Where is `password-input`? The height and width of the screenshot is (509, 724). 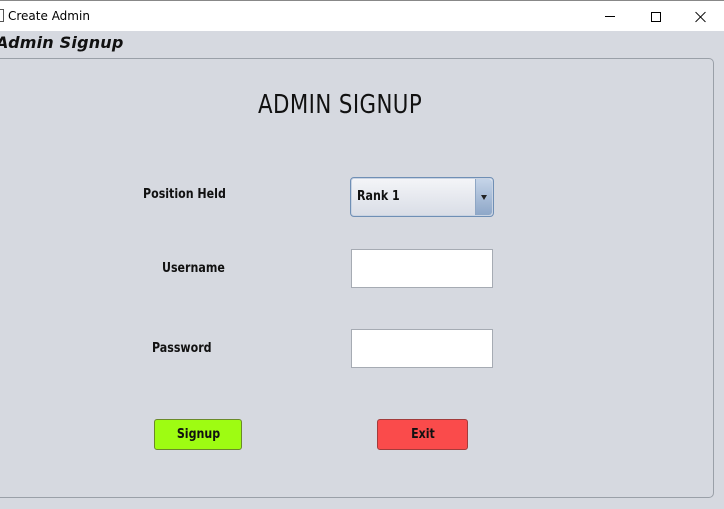
password-input is located at coordinates (422, 348).